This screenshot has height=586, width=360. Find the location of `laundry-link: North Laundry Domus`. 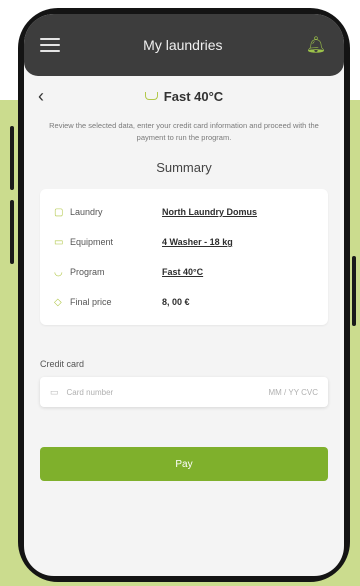

laundry-link: North Laundry Domus is located at coordinates (209, 212).